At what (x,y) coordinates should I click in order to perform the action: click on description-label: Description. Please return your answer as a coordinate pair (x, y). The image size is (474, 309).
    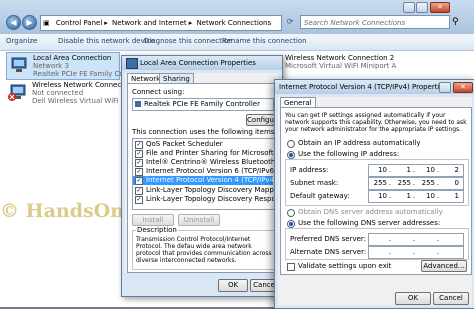
    Looking at the image, I should click on (157, 230).